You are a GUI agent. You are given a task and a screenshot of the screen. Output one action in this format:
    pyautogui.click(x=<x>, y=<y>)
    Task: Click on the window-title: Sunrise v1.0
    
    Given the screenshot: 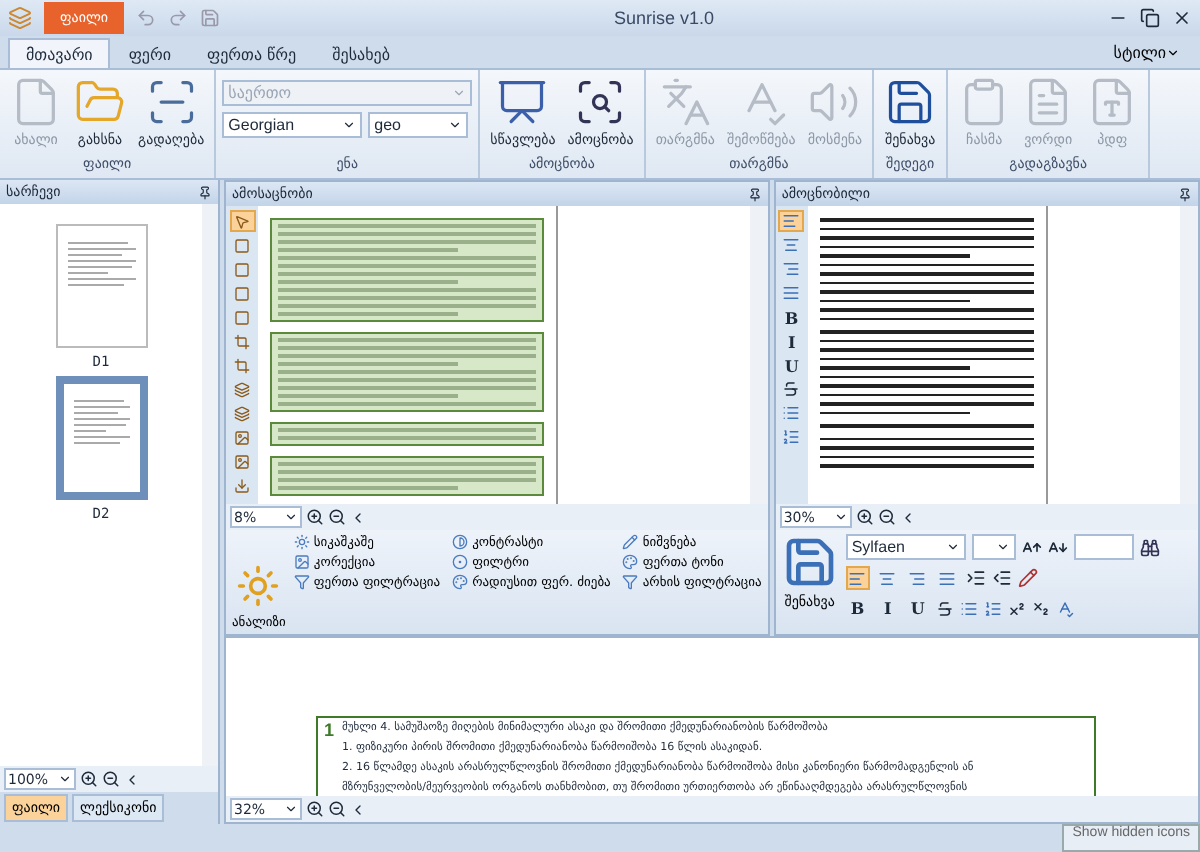 What is the action you would take?
    pyautogui.click(x=664, y=18)
    